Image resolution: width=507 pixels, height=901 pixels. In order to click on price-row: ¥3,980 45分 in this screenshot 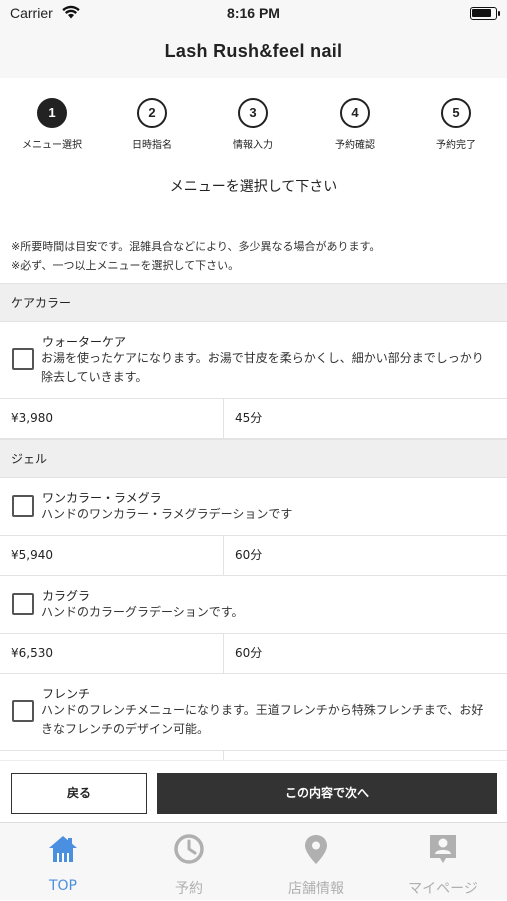, I will do `click(253, 419)`.